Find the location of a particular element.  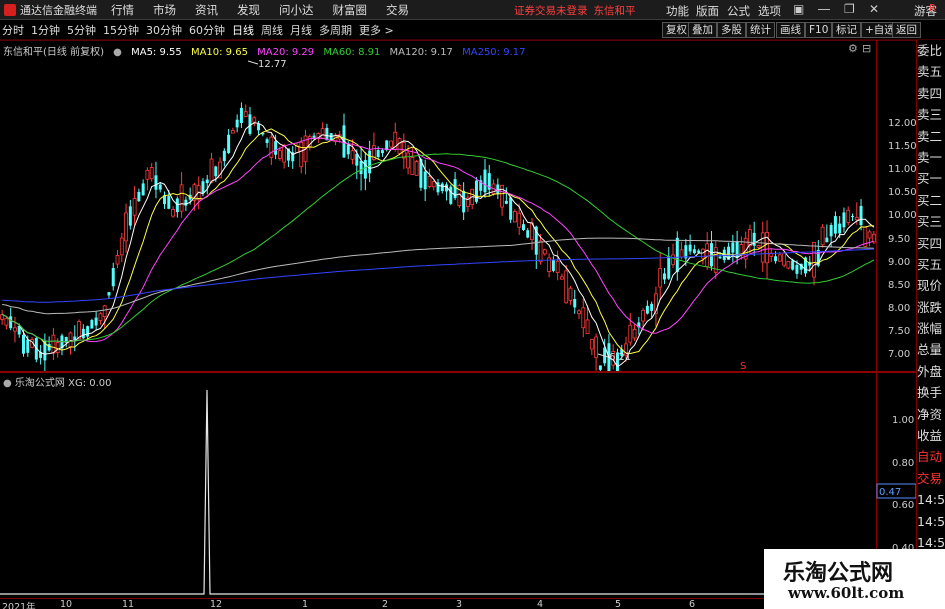

date-label: 12 is located at coordinates (216, 604).